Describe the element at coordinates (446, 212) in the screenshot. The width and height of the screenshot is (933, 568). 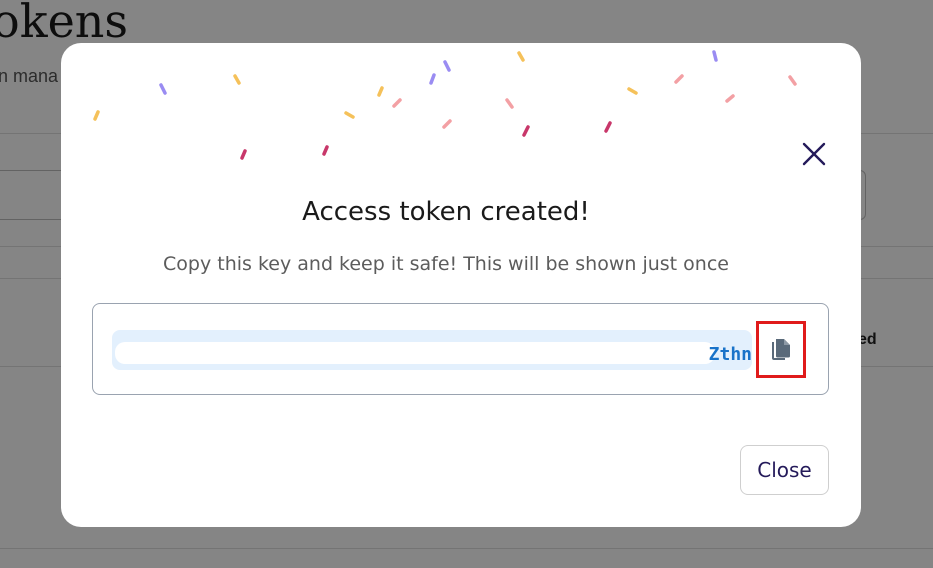
I see `dialog-title: Access token created!` at that location.